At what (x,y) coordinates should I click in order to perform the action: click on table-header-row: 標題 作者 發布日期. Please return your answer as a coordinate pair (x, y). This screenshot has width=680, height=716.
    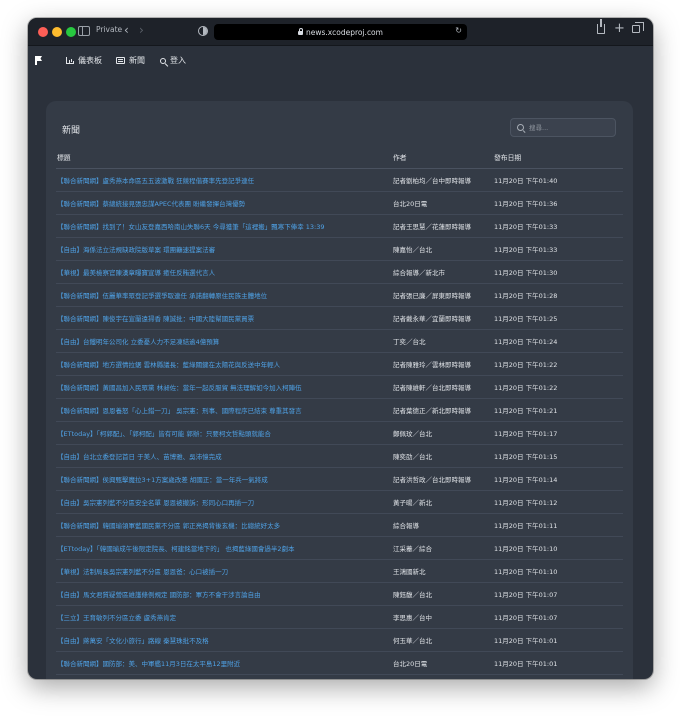
    Looking at the image, I should click on (339, 158).